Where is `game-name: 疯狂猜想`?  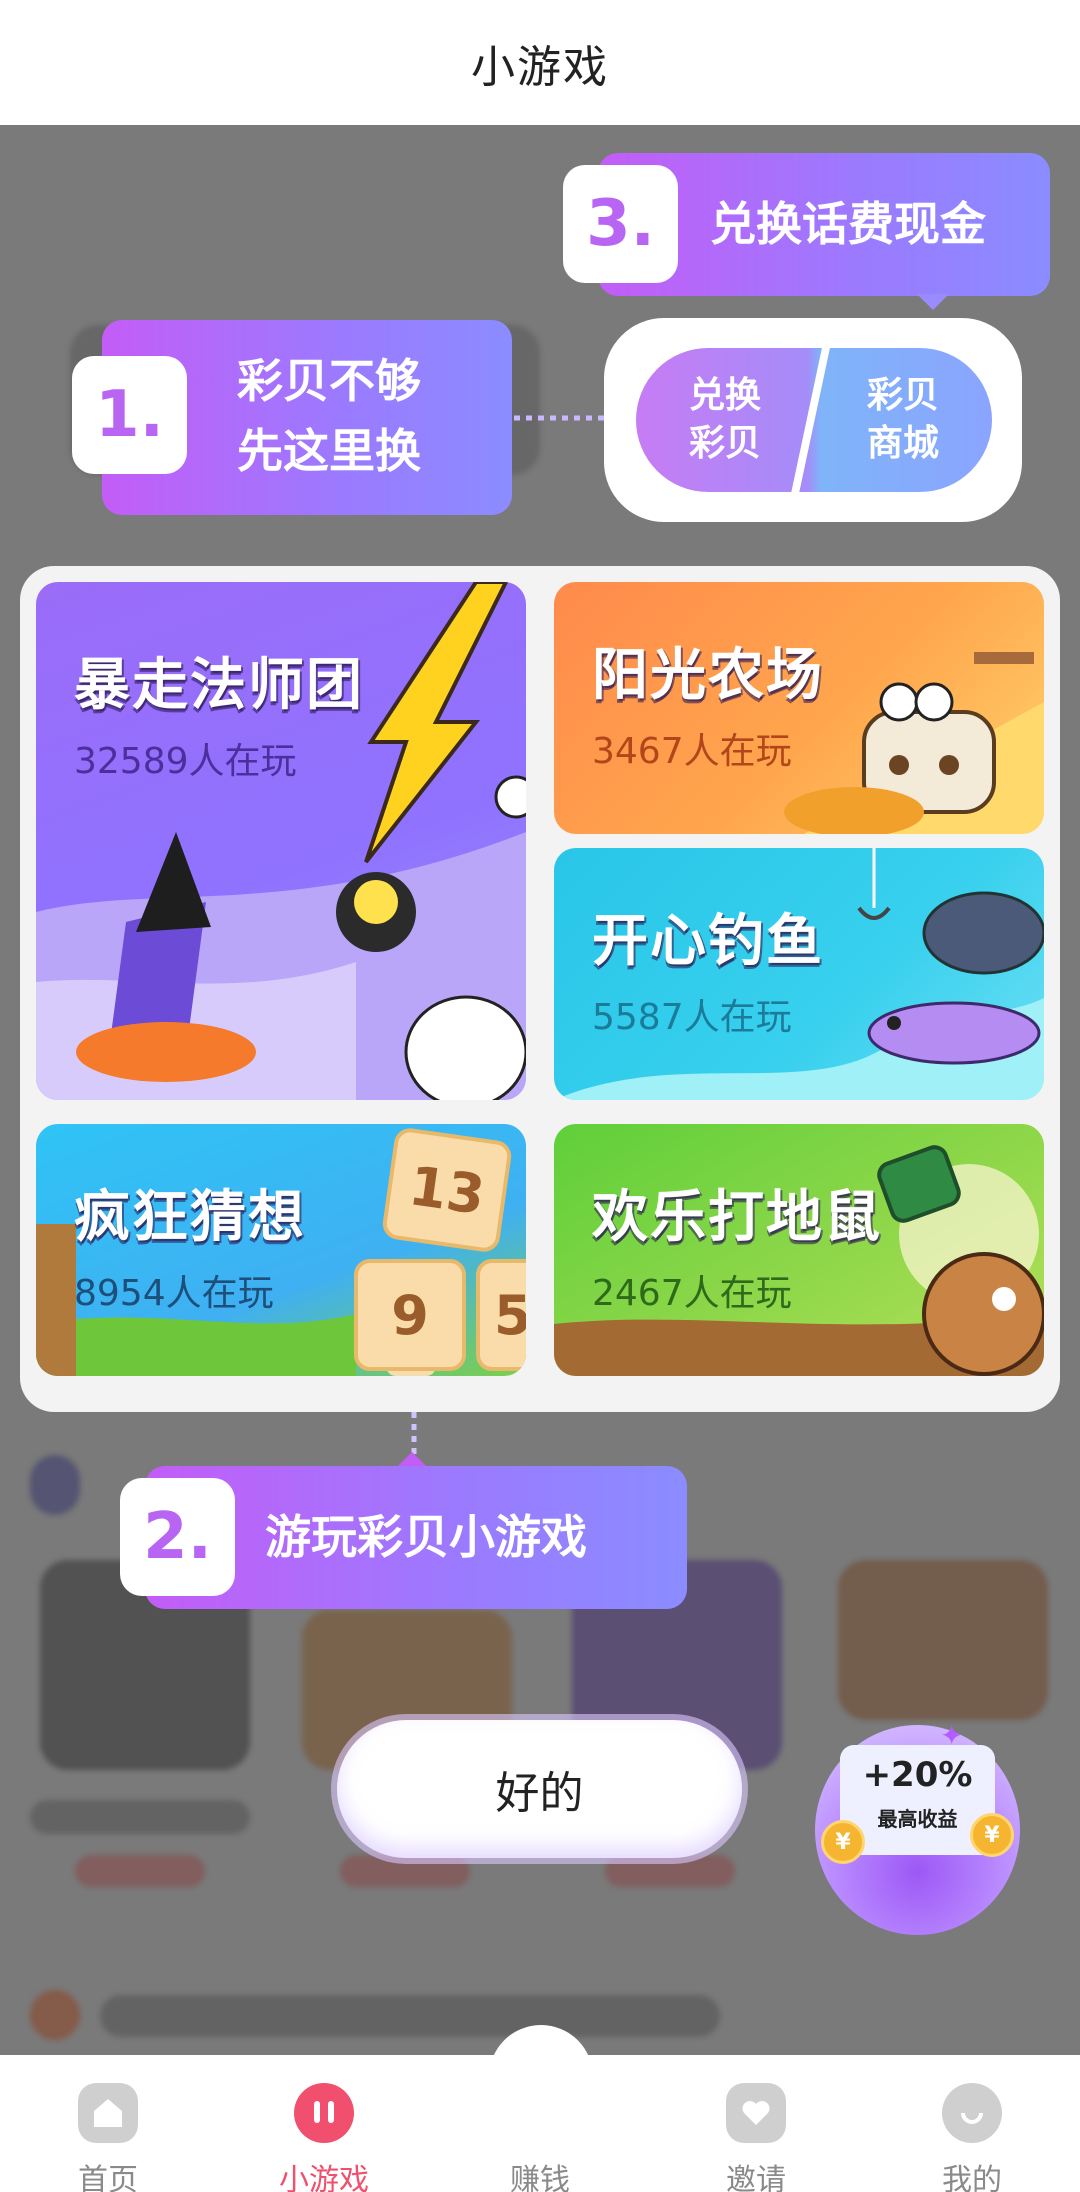
game-name: 疯狂猜想 is located at coordinates (190, 1217).